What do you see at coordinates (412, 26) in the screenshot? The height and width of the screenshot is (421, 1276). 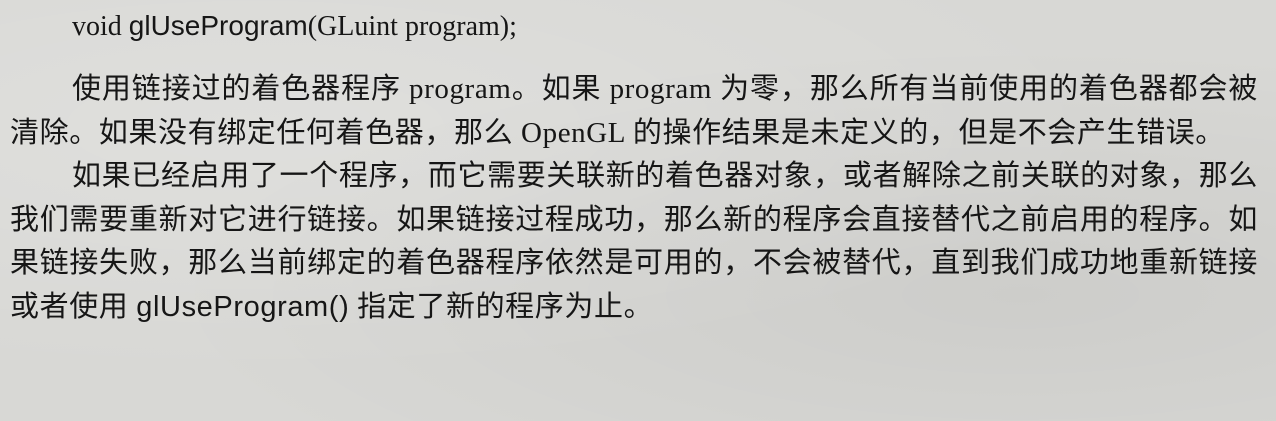 I see `function-params: (GLuint program);` at bounding box center [412, 26].